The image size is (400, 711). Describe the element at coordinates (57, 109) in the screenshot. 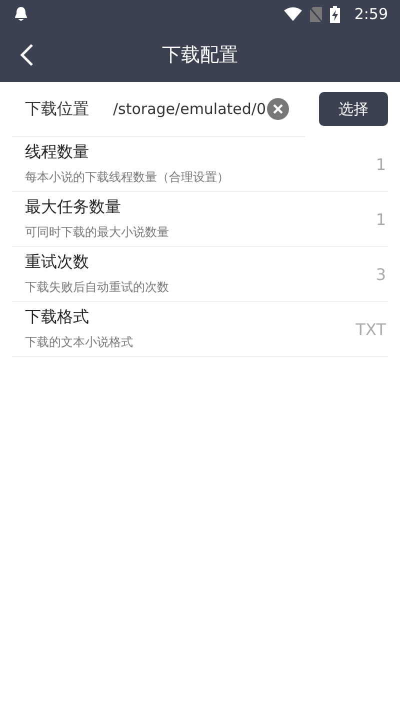

I see `location-label: 下载位置` at that location.